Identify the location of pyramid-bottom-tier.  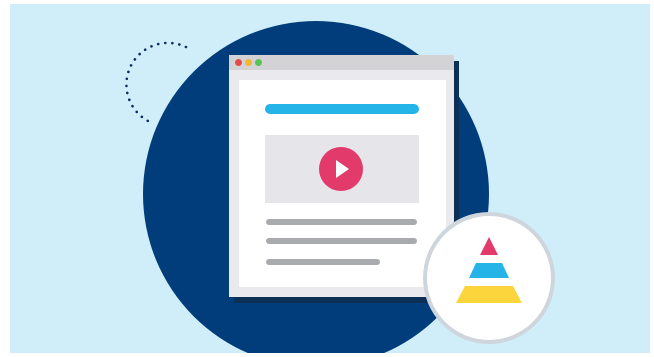
(489, 294).